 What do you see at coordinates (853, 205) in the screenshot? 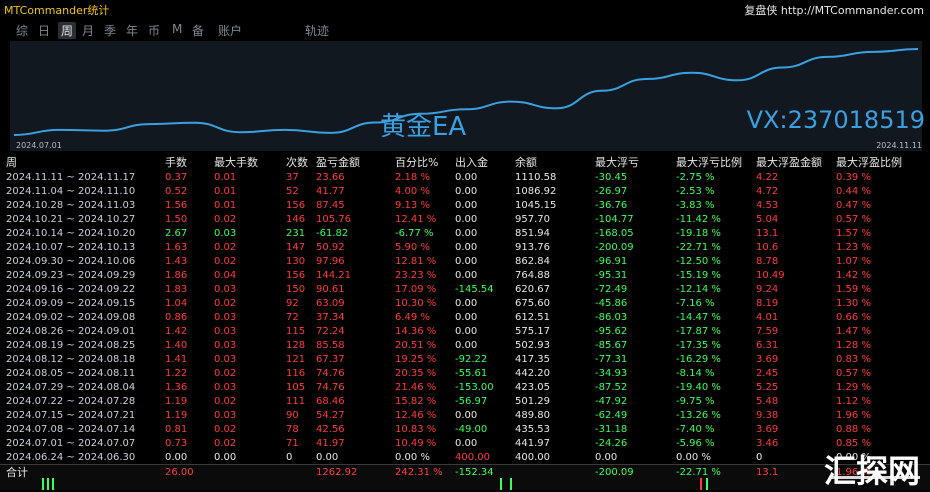
I see `cell-max-float-profit-ratio: 0.47 %` at bounding box center [853, 205].